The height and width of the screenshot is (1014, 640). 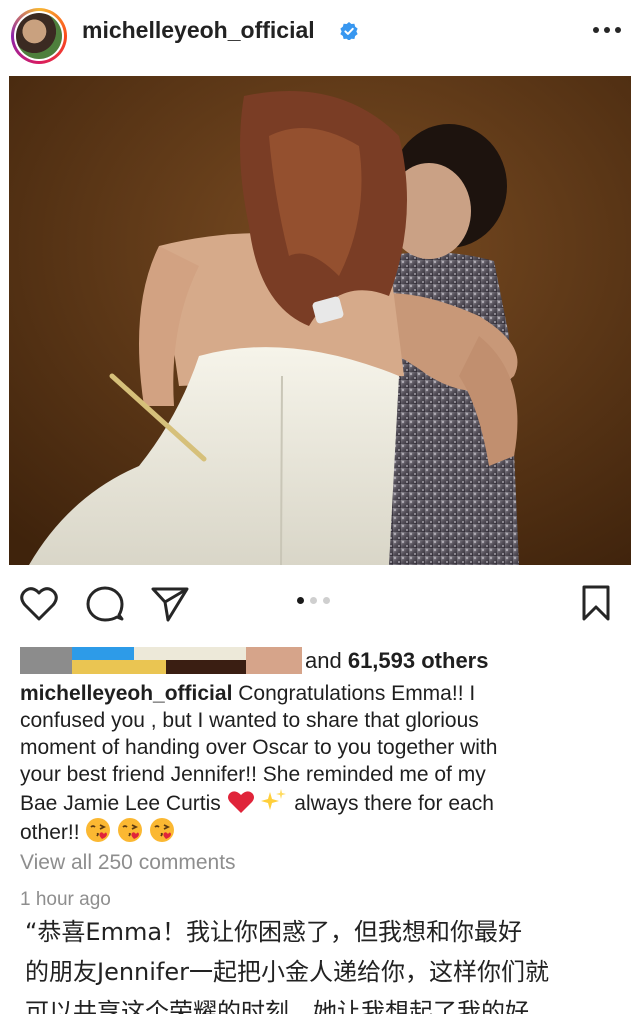 What do you see at coordinates (126, 693) in the screenshot?
I see `caption-username: michelleyeoh_official` at bounding box center [126, 693].